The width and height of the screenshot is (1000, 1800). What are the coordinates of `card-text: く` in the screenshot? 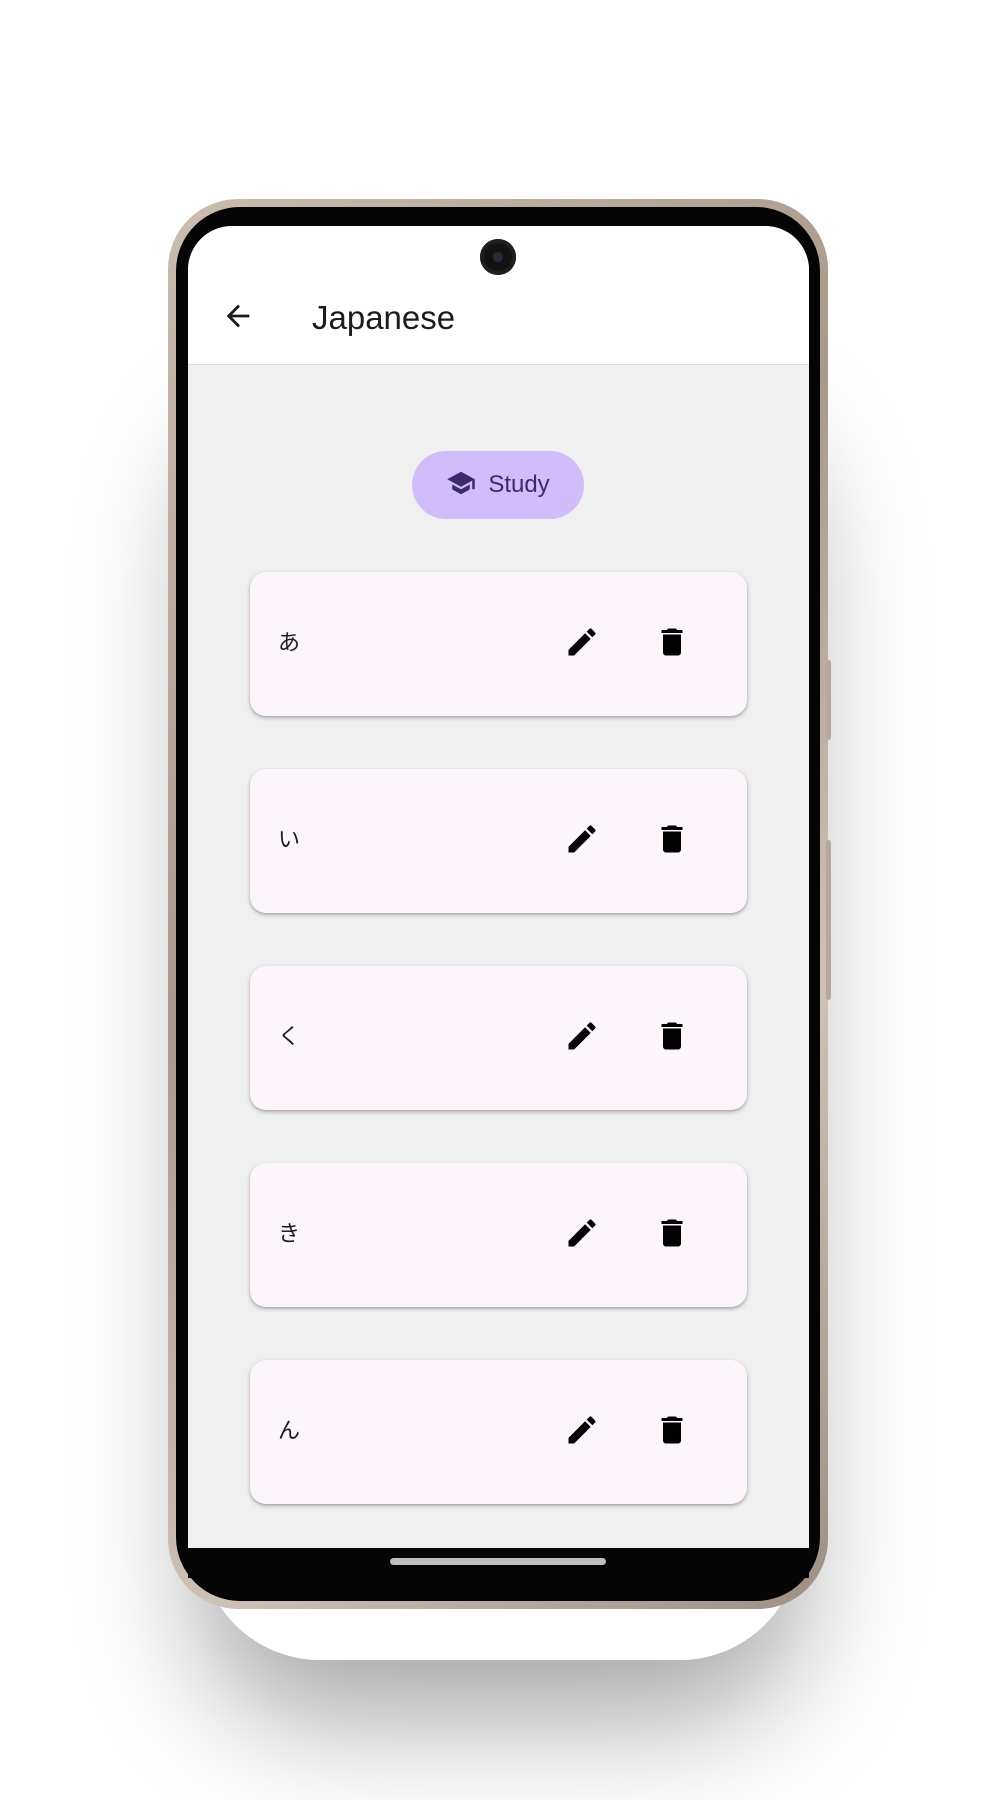 It's located at (289, 1037).